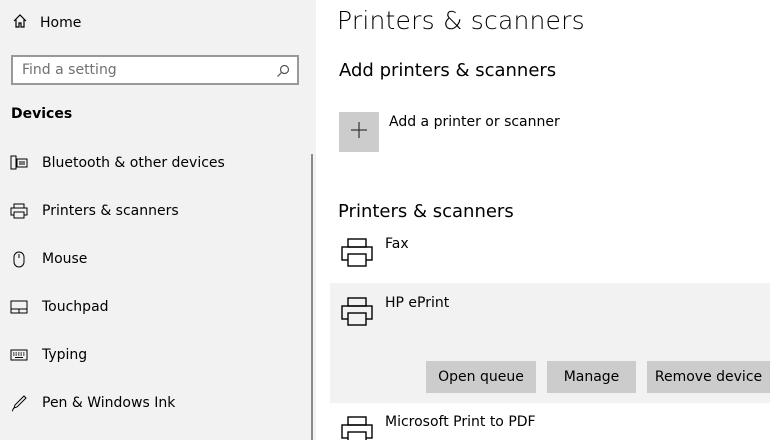 This screenshot has width=770, height=440. I want to click on search-input, so click(138, 70).